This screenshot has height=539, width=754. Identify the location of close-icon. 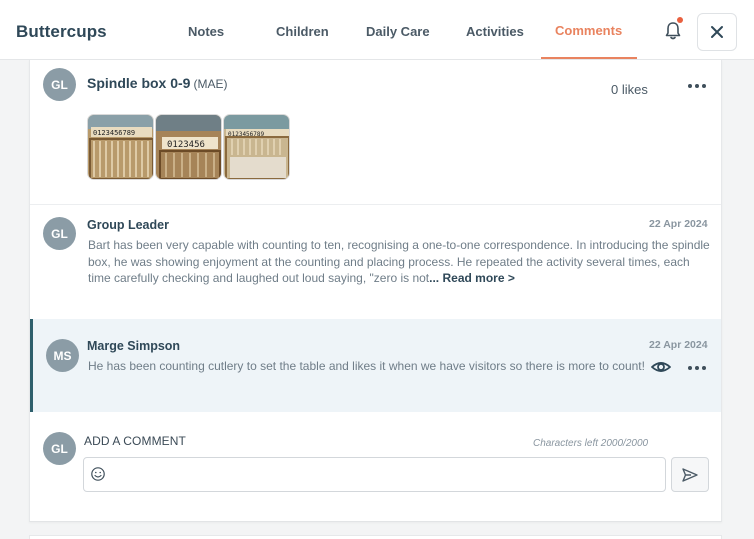
(717, 32).